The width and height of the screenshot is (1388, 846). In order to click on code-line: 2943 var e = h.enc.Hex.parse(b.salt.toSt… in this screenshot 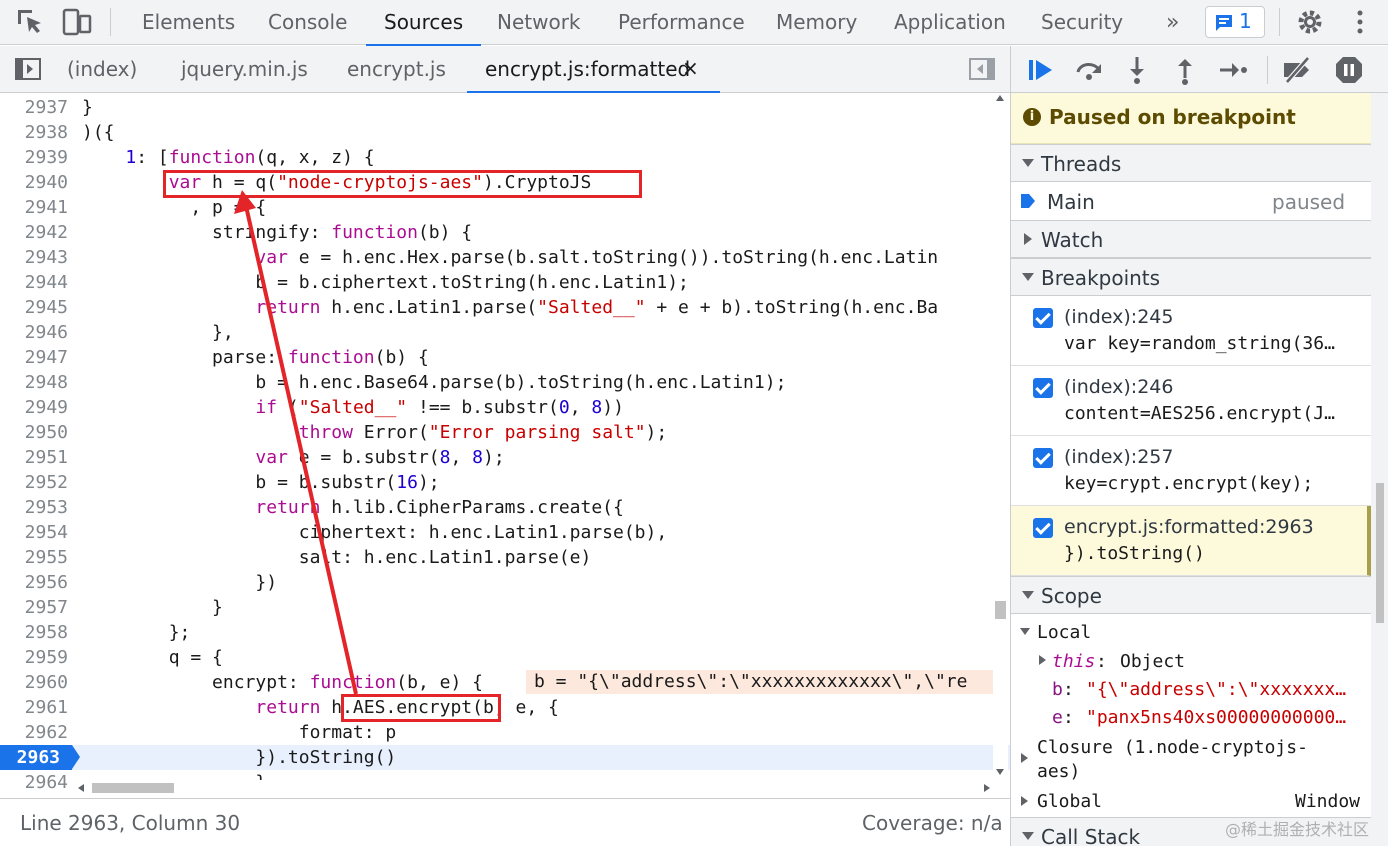, I will do `click(505, 257)`.